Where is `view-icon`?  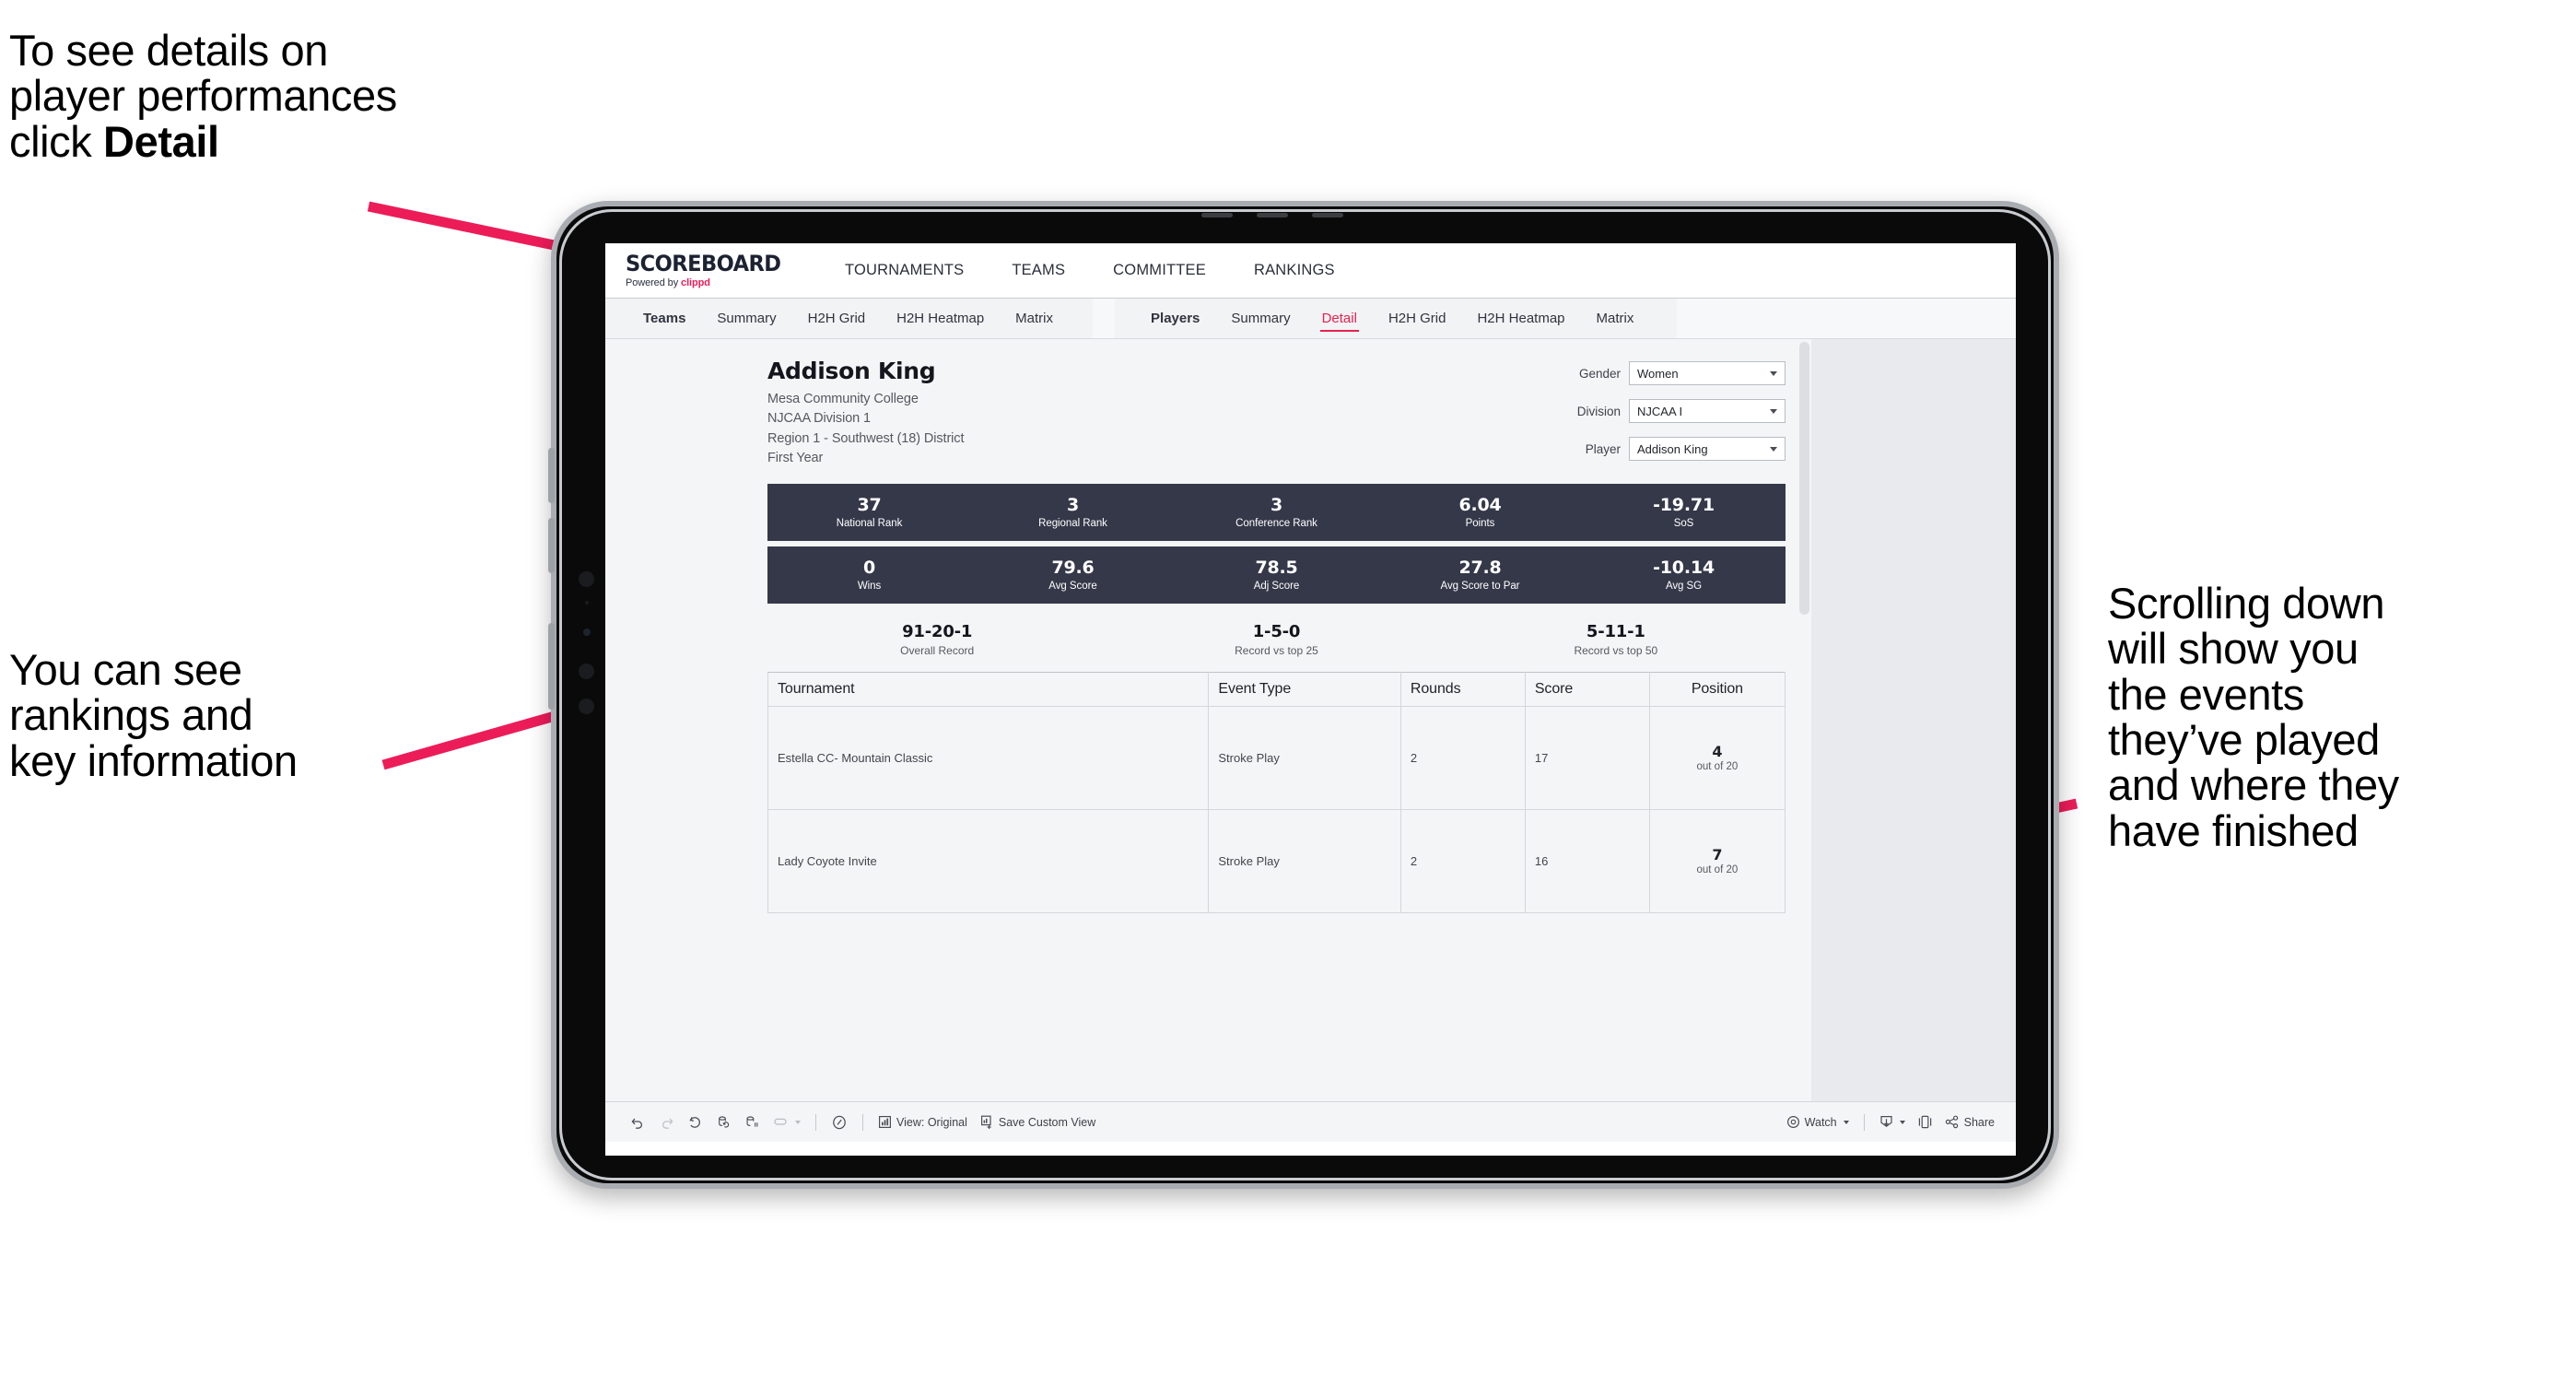 view-icon is located at coordinates (885, 1122).